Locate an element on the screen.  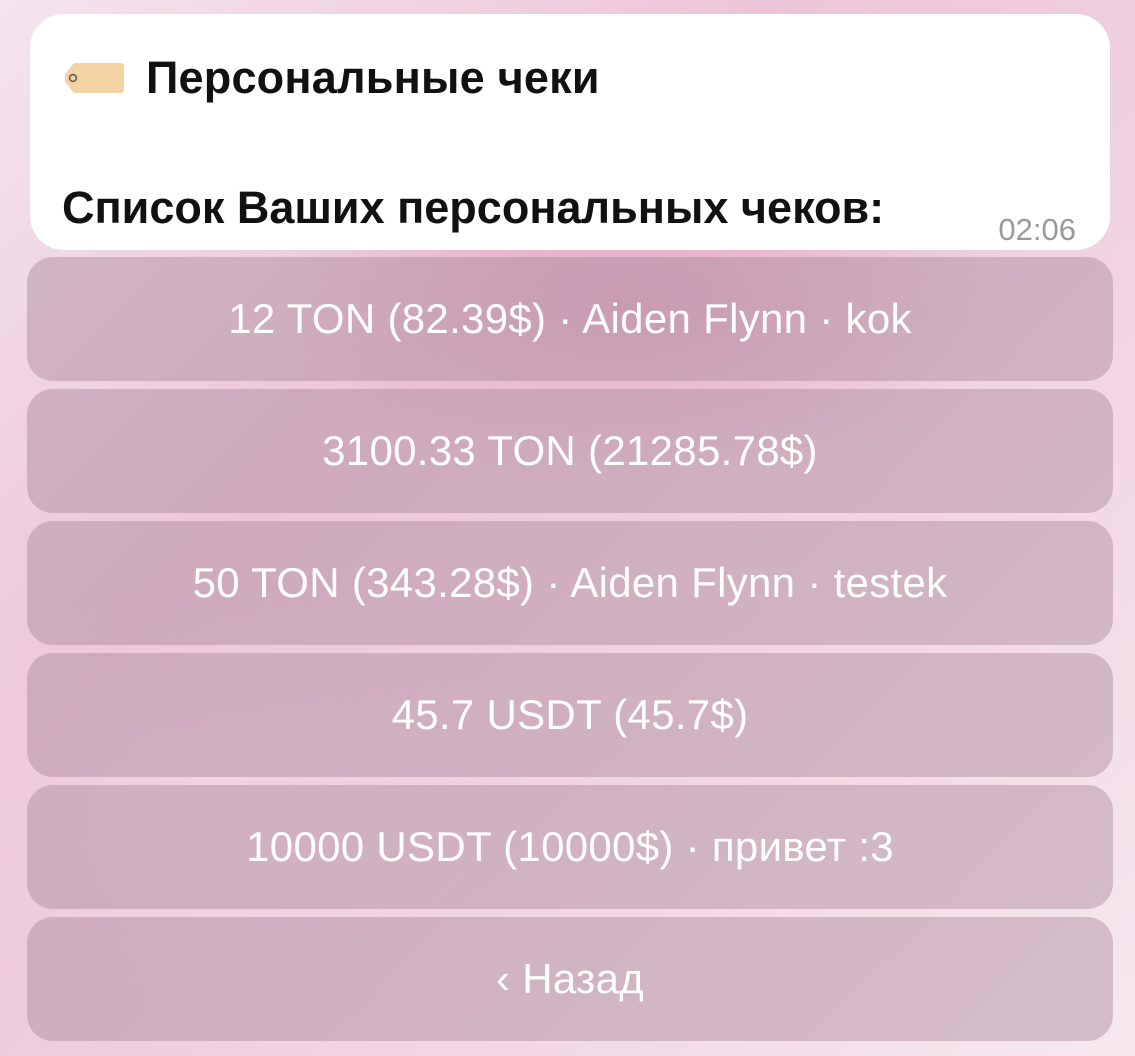
message-timestamp: 02:06 is located at coordinates (1037, 229).